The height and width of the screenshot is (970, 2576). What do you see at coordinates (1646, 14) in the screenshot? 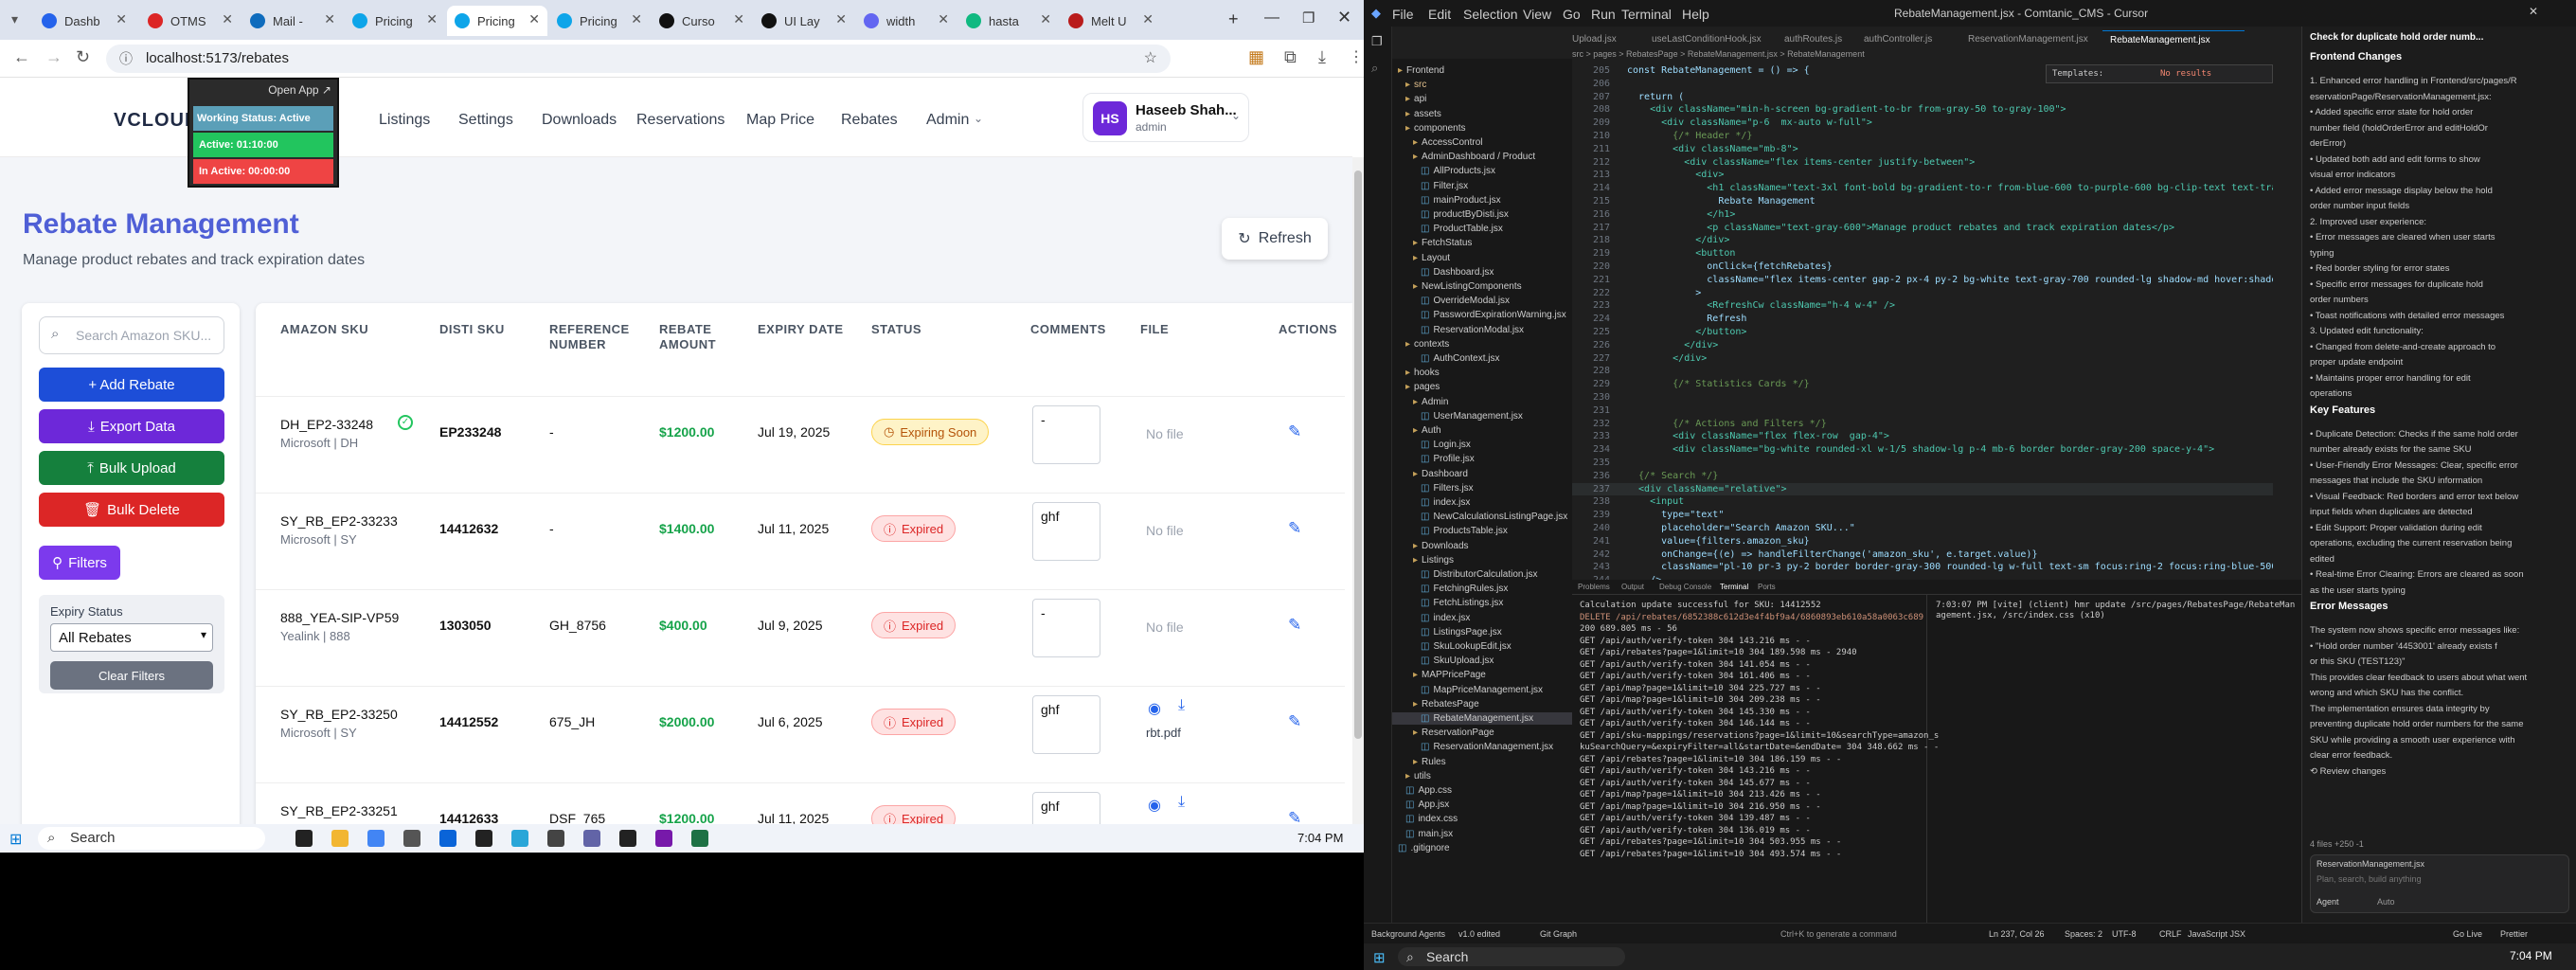
I see `menu-terminal: Terminal` at bounding box center [1646, 14].